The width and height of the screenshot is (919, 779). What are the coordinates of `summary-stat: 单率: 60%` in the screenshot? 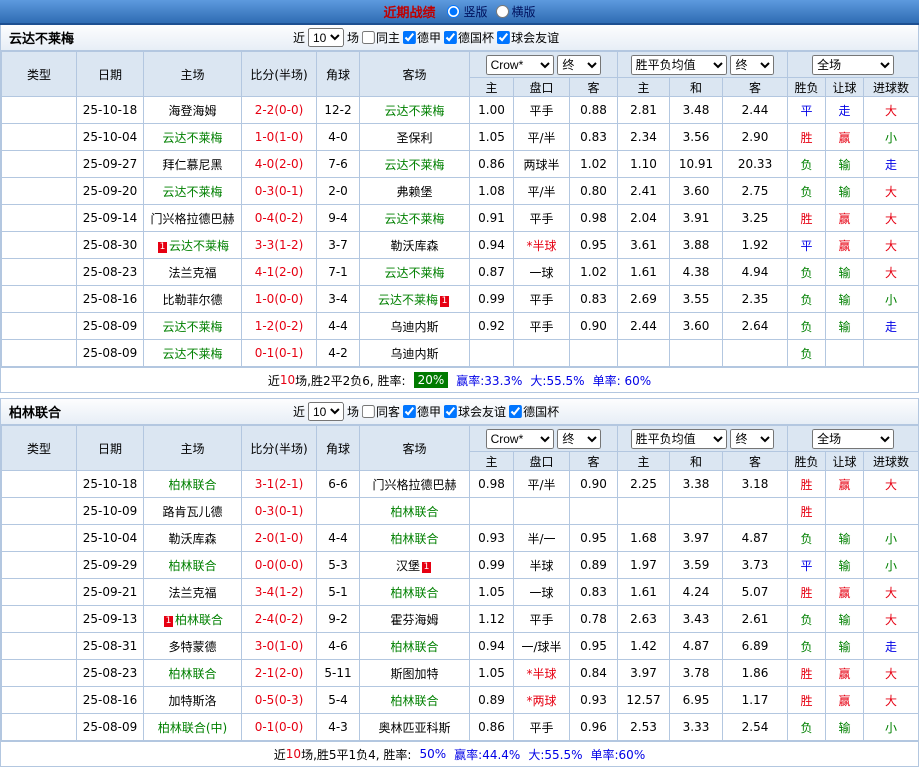 It's located at (622, 380).